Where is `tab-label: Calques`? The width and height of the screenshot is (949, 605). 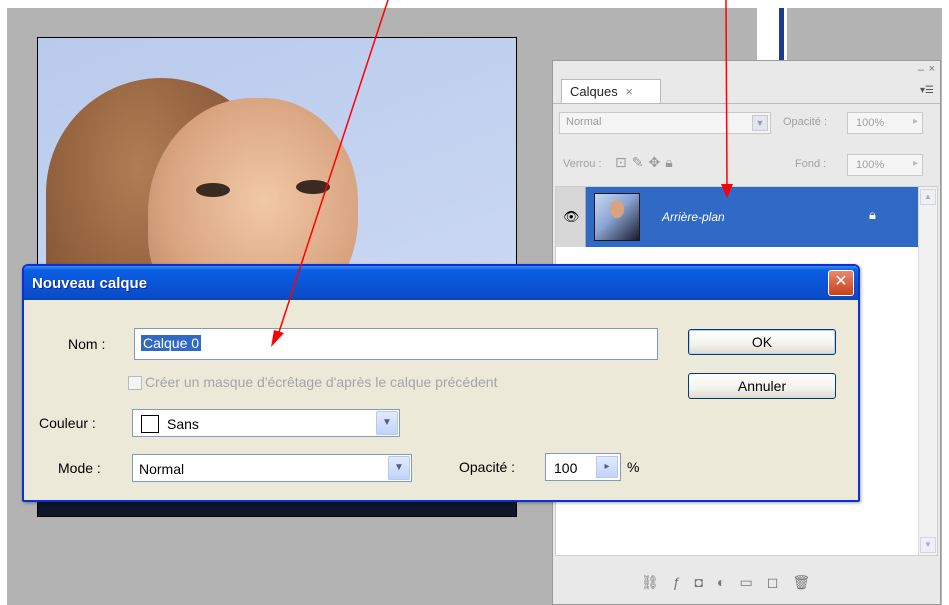 tab-label: Calques is located at coordinates (594, 91).